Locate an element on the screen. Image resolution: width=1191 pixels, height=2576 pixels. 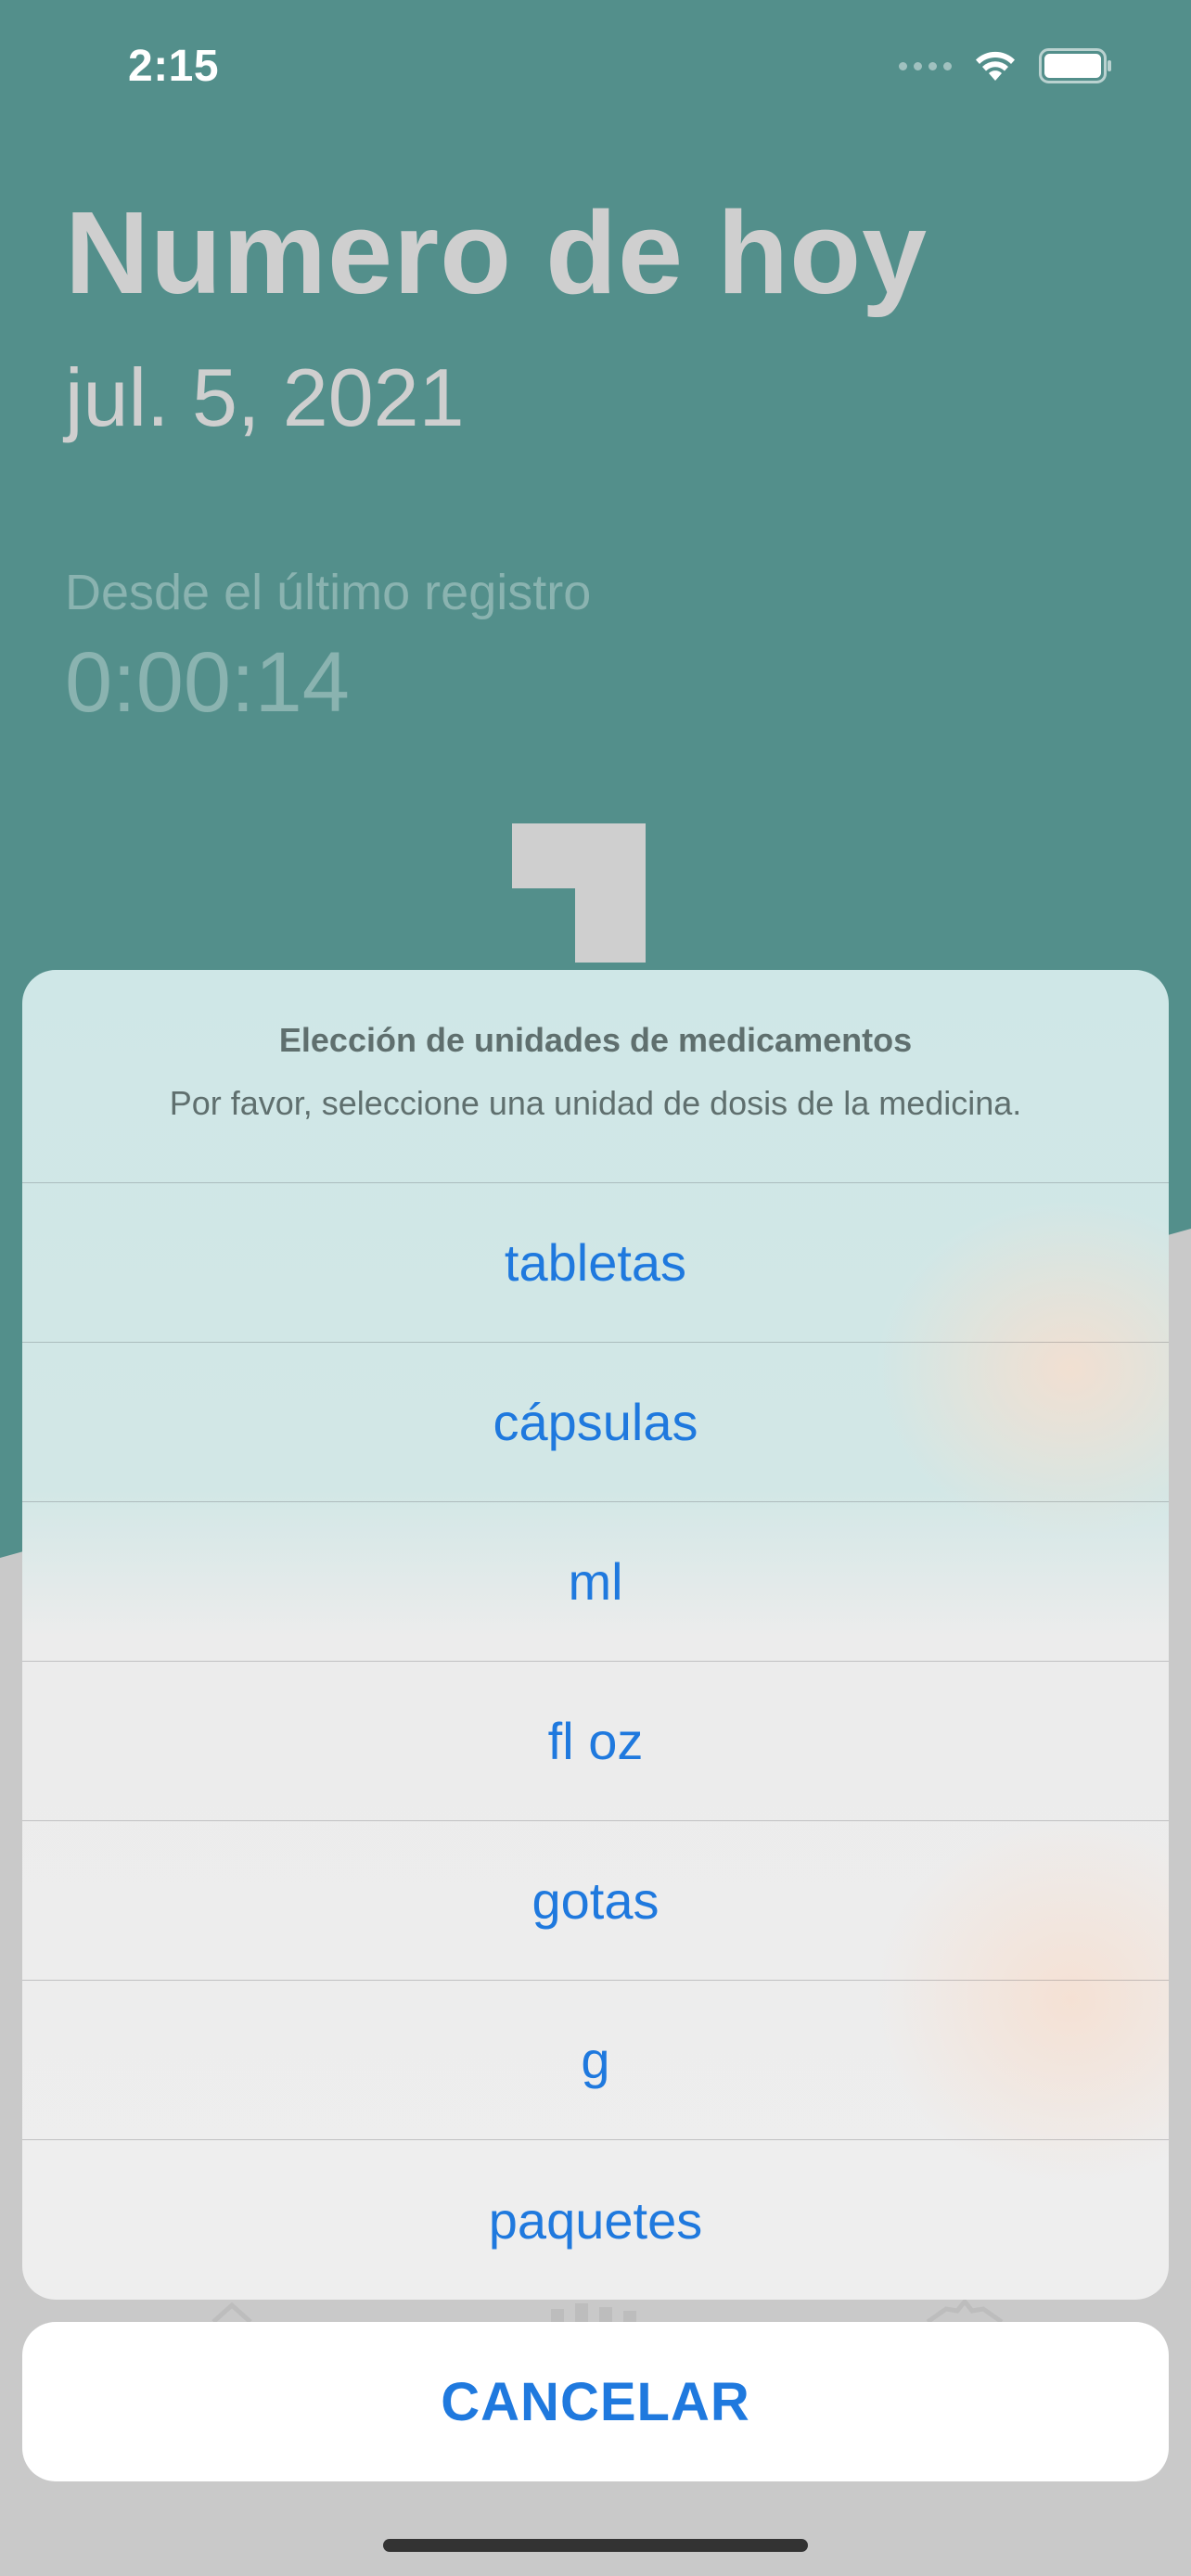
status-time: 2:15 is located at coordinates (174, 66).